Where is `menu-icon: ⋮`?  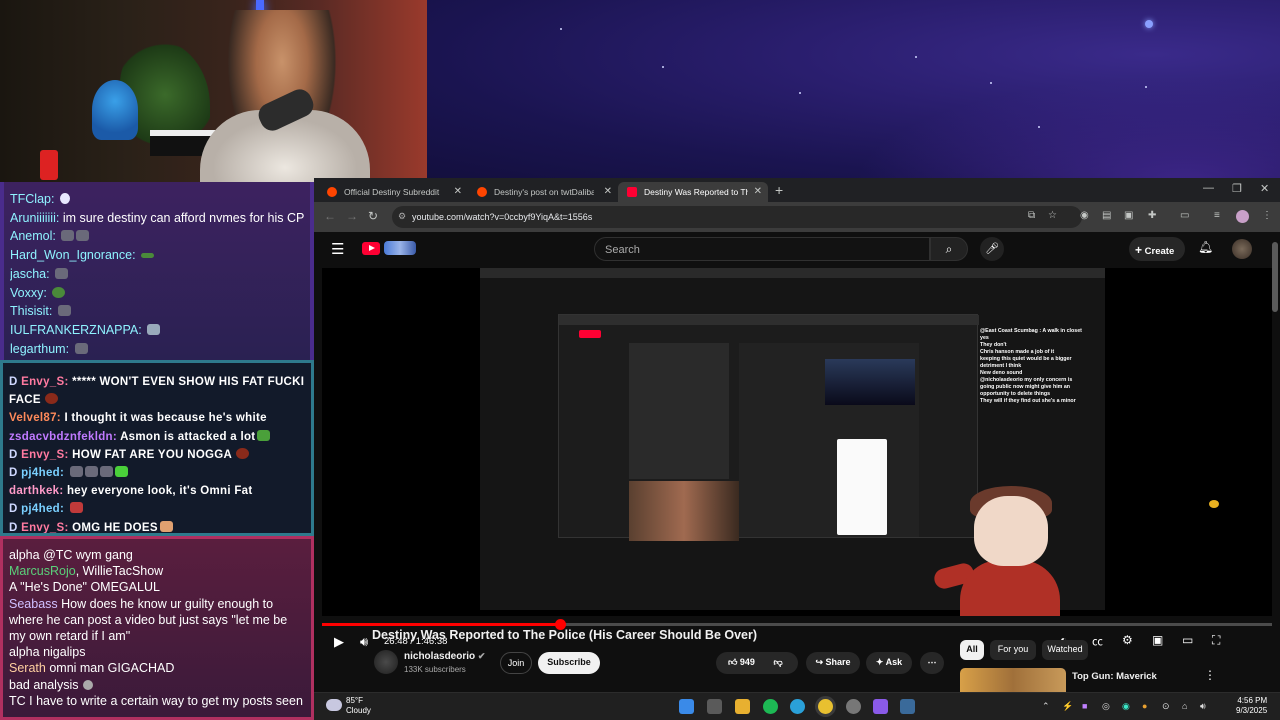
menu-icon: ⋮ is located at coordinates (1267, 215).